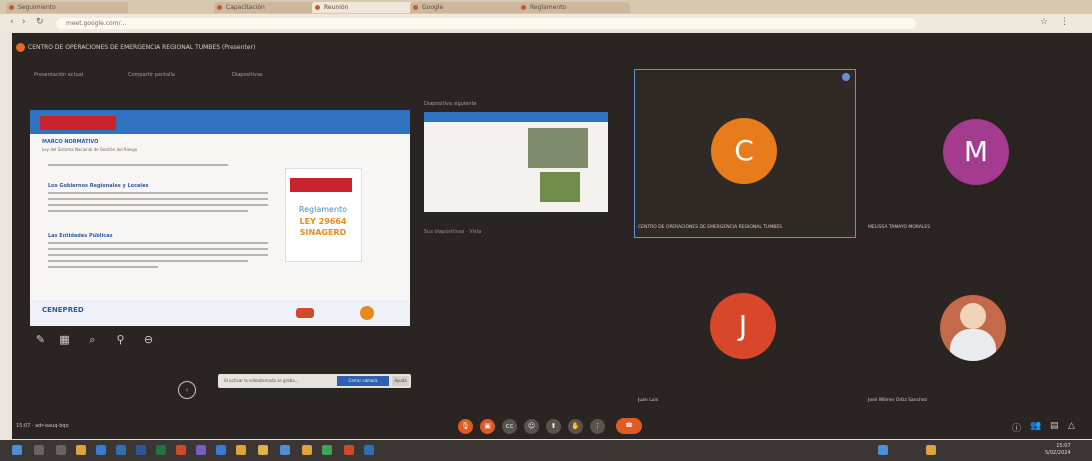  Describe the element at coordinates (1016, 427) in the screenshot. I see `info-icon: ⓘ` at that location.